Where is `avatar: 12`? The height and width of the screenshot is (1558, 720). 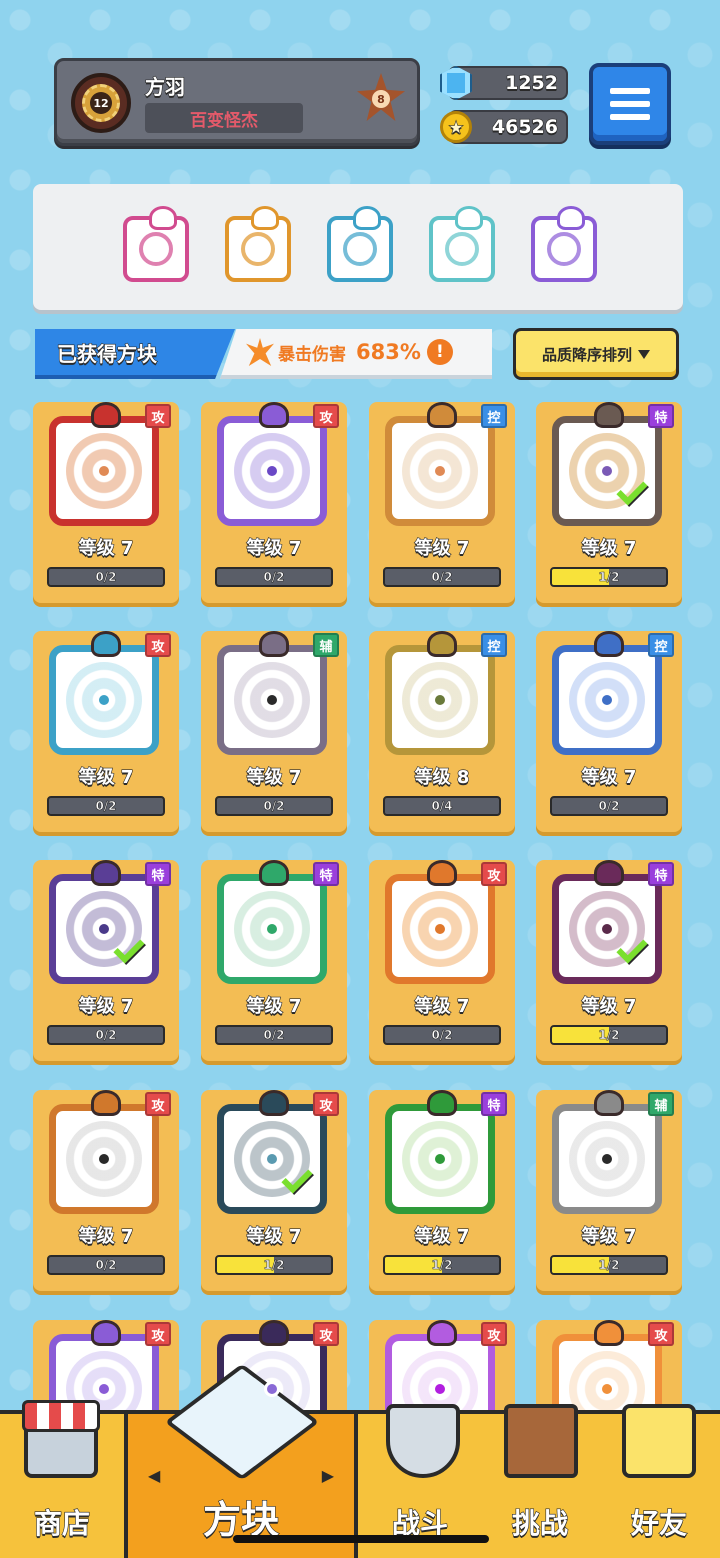 avatar: 12 is located at coordinates (101, 103).